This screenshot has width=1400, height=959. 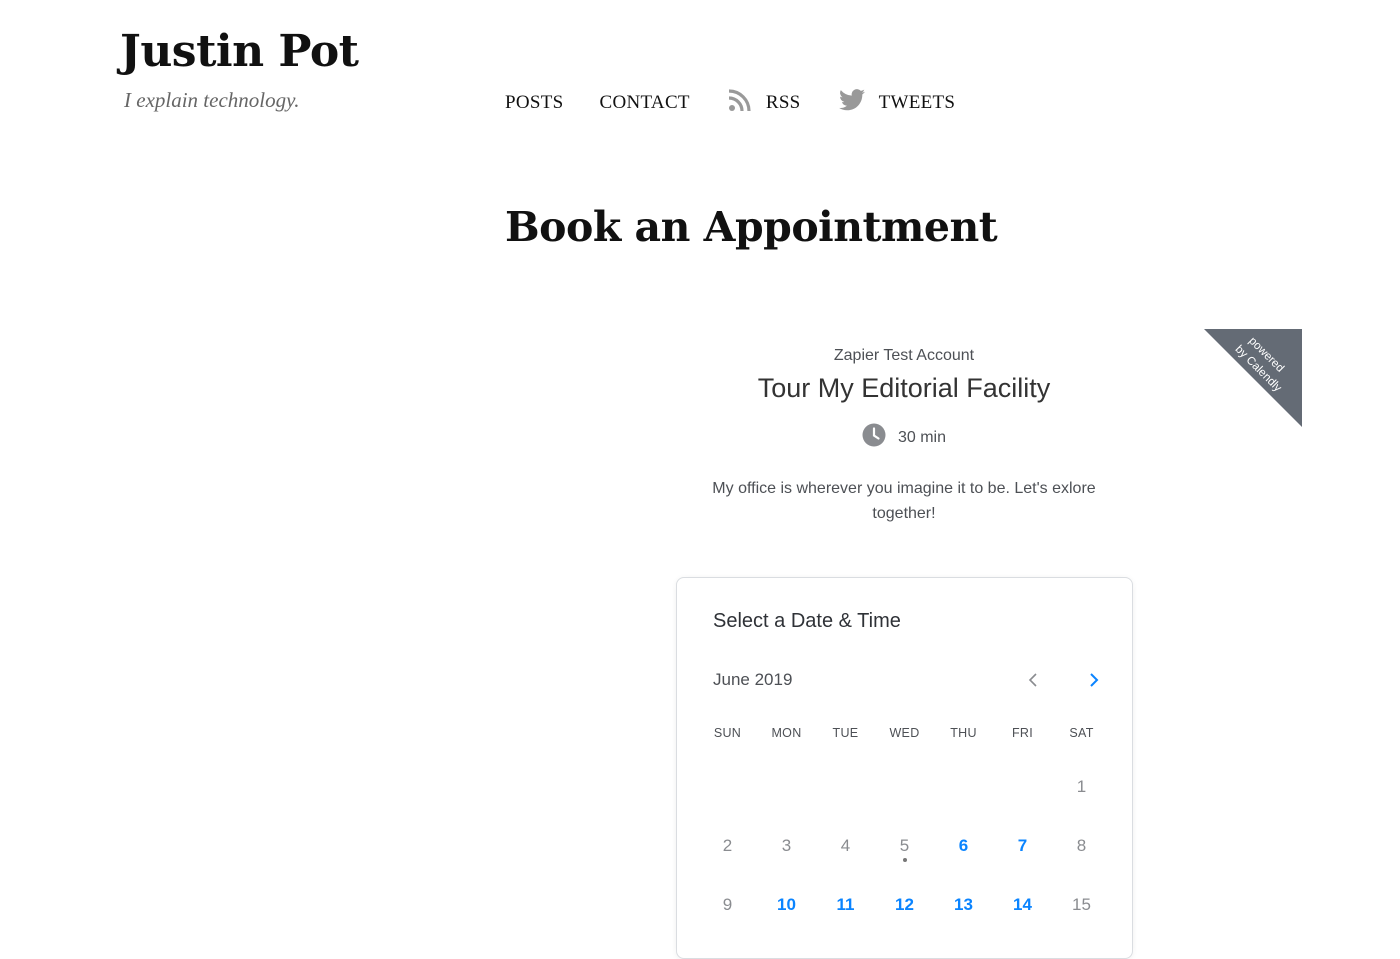 I want to click on nav-tweets: TWEETS, so click(x=897, y=103).